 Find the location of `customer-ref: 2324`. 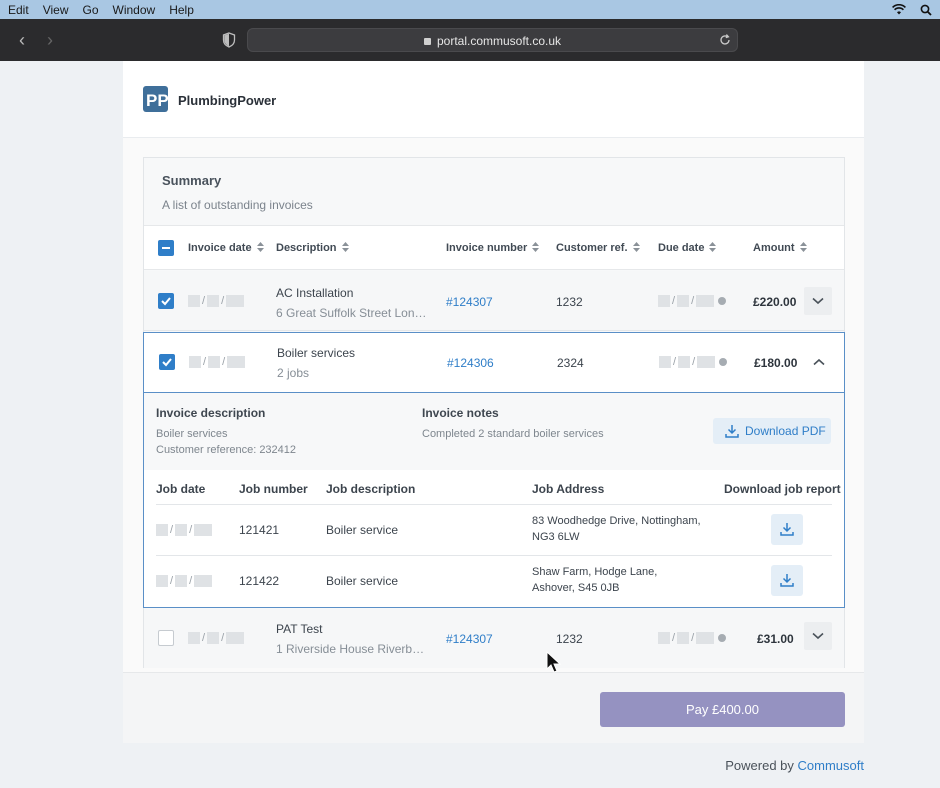

customer-ref: 2324 is located at coordinates (570, 363).